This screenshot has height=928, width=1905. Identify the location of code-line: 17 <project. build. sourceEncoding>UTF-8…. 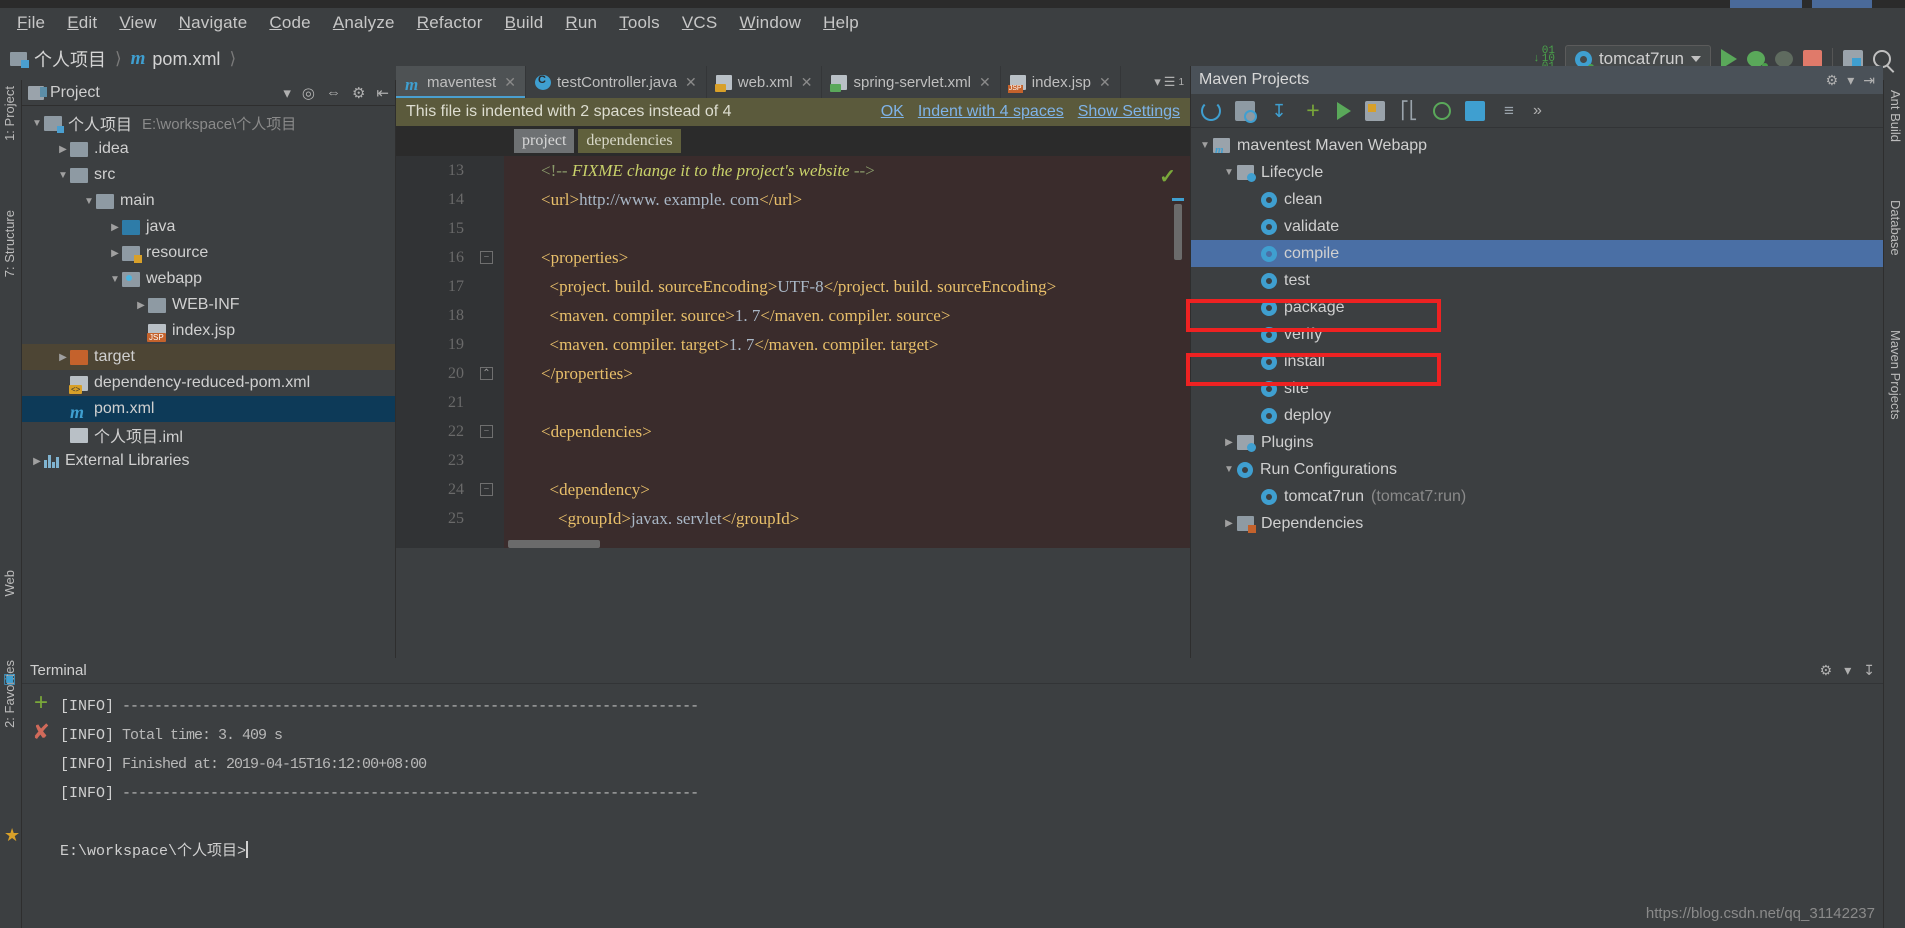
(793, 286).